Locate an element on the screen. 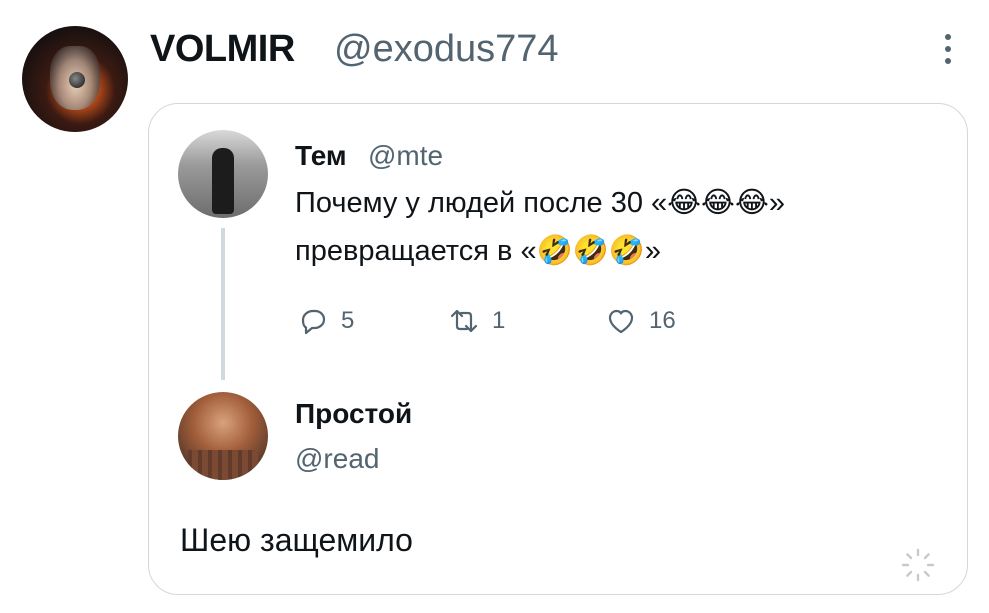 This screenshot has width=989, height=613. quoted-avatar is located at coordinates (223, 174).